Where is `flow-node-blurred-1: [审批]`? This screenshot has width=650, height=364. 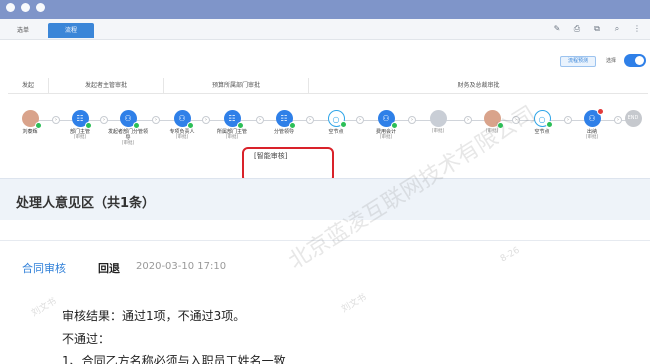 flow-node-blurred-1: [审批] is located at coordinates (438, 122).